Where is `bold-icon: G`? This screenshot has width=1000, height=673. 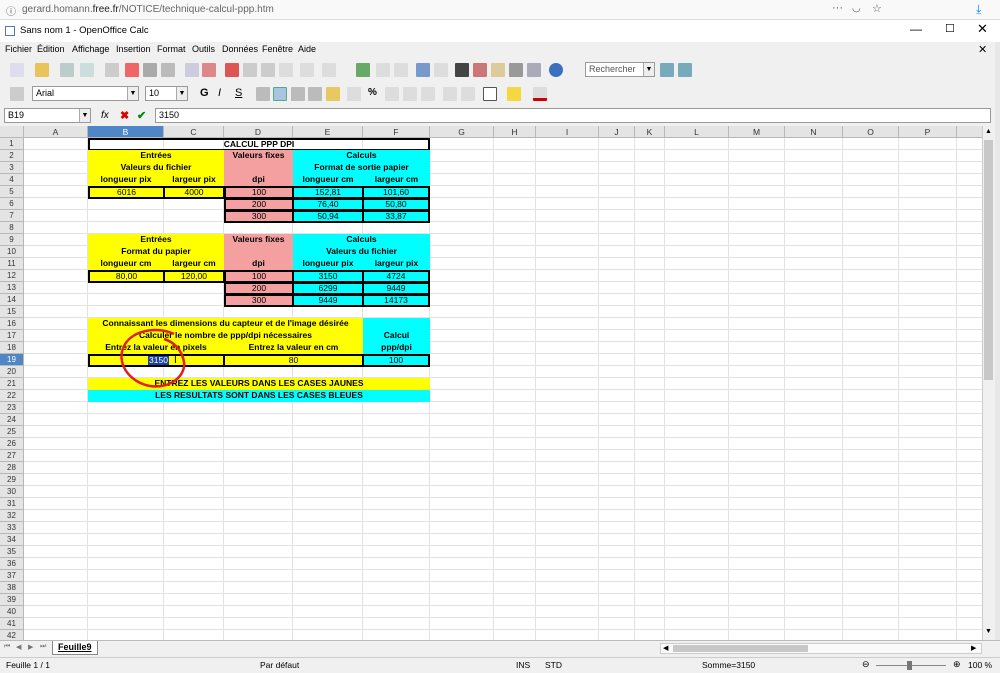
bold-icon: G is located at coordinates (204, 93).